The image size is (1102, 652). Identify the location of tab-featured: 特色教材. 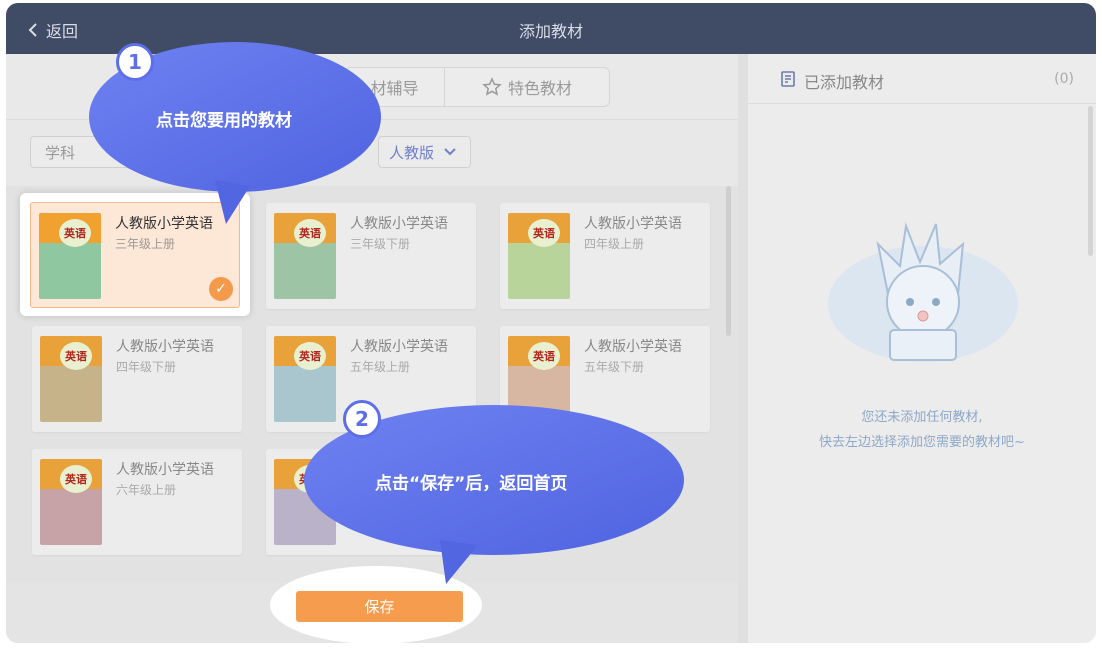
(527, 87).